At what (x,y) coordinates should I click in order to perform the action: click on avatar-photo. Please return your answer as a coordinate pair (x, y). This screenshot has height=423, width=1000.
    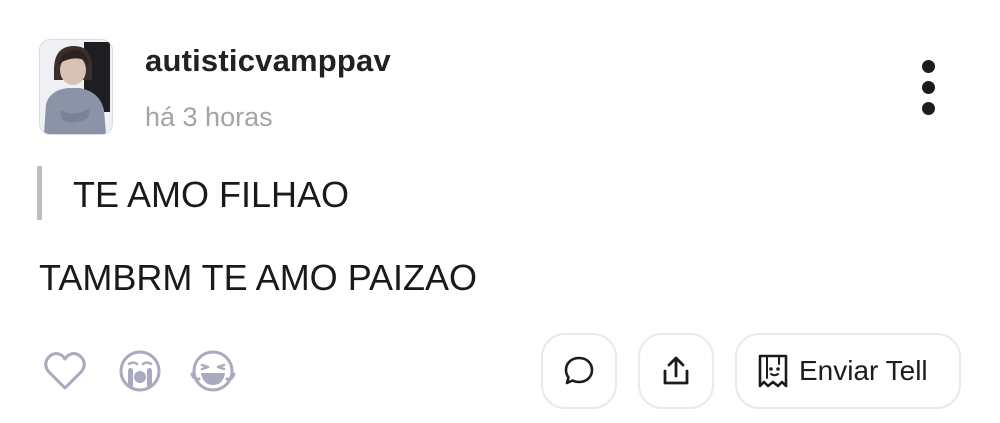
    Looking at the image, I should click on (76, 87).